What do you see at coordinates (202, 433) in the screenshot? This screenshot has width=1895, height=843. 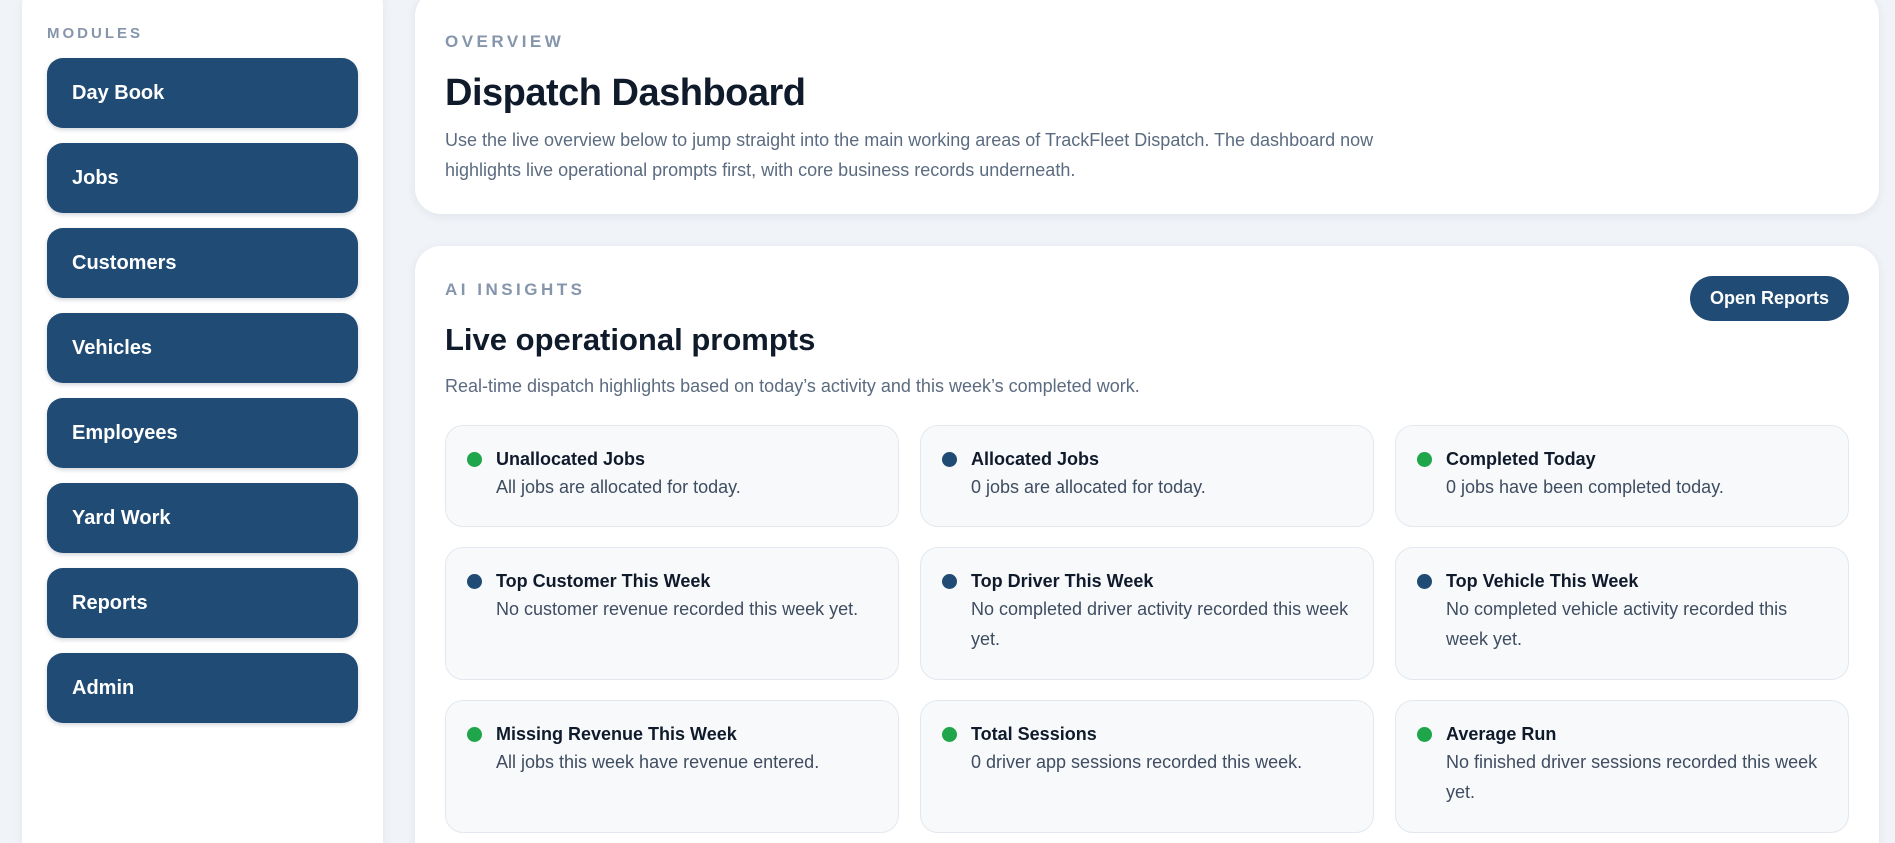 I see `nav-employees-button: Employees` at bounding box center [202, 433].